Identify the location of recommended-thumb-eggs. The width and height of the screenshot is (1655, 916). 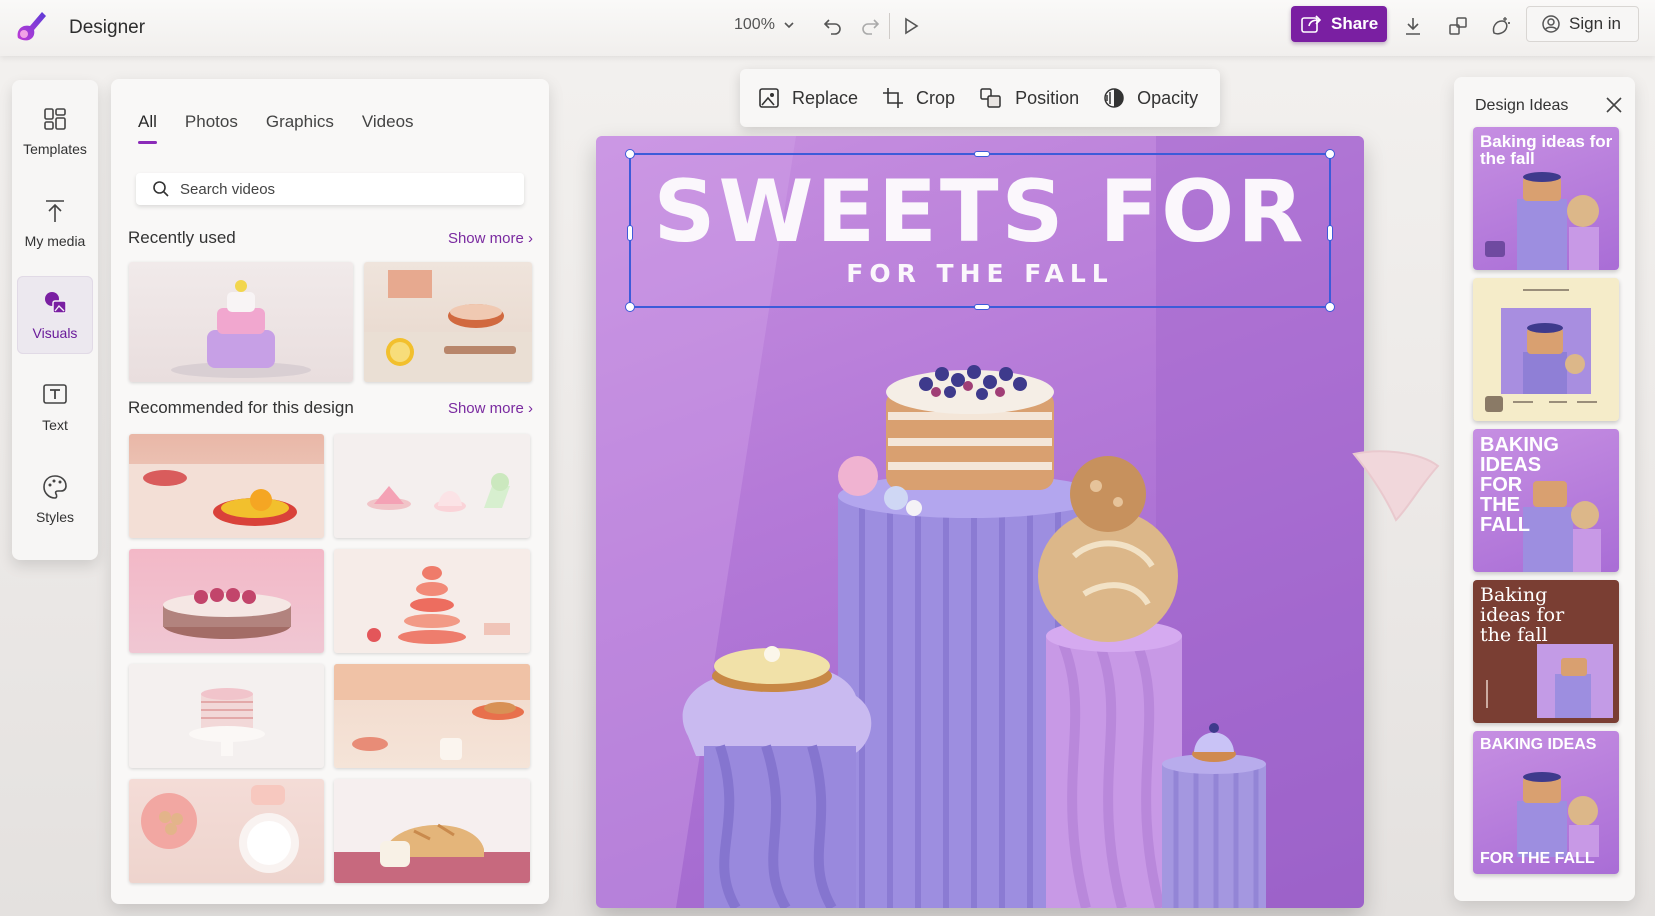
(226, 831).